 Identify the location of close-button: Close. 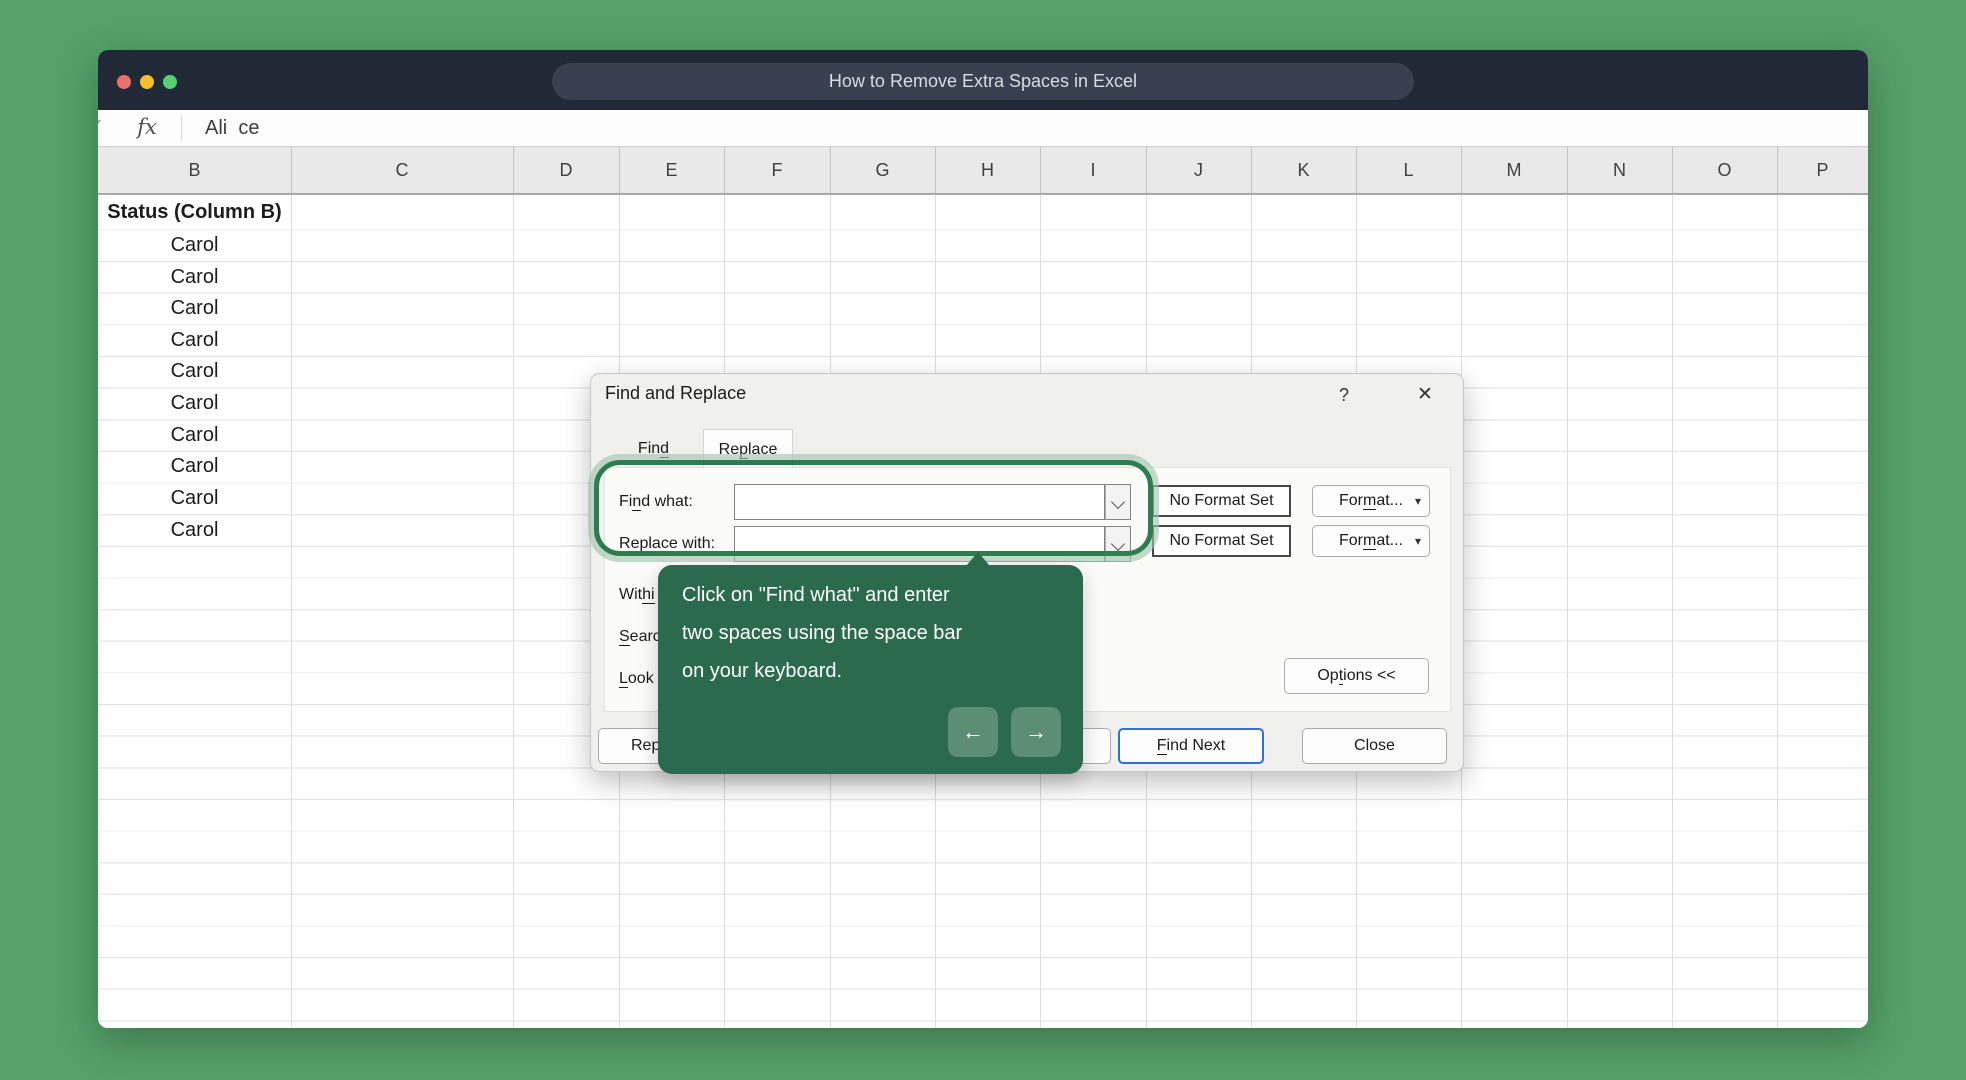
(1374, 746).